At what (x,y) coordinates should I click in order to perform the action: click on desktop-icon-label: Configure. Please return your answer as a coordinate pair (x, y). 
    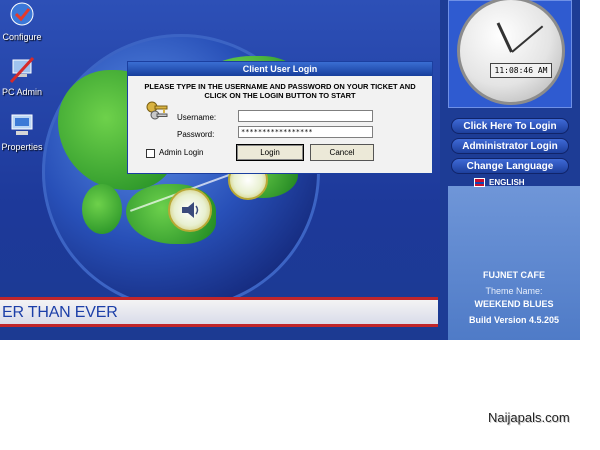
    Looking at the image, I should click on (22, 37).